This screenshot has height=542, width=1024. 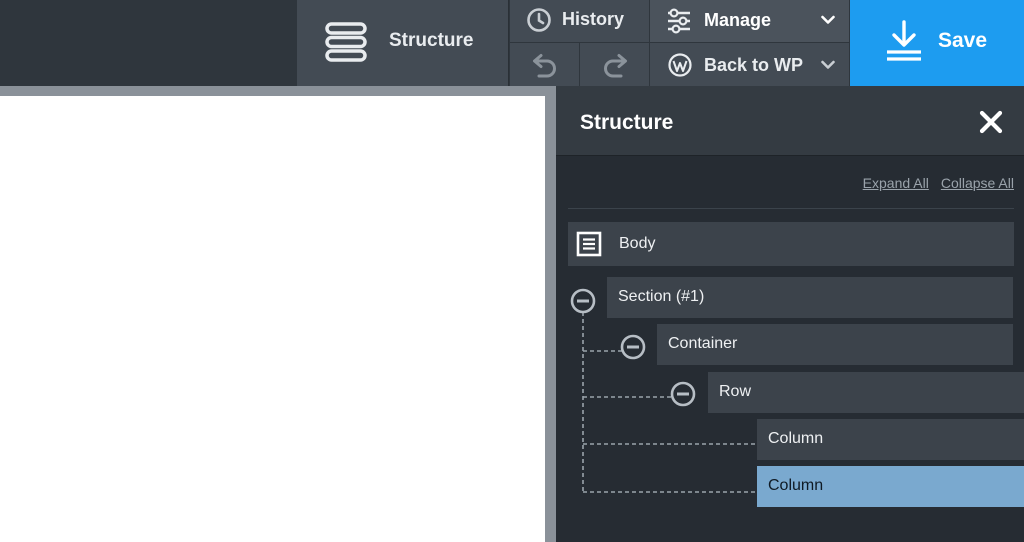 What do you see at coordinates (616, 67) in the screenshot?
I see `redo-icon` at bounding box center [616, 67].